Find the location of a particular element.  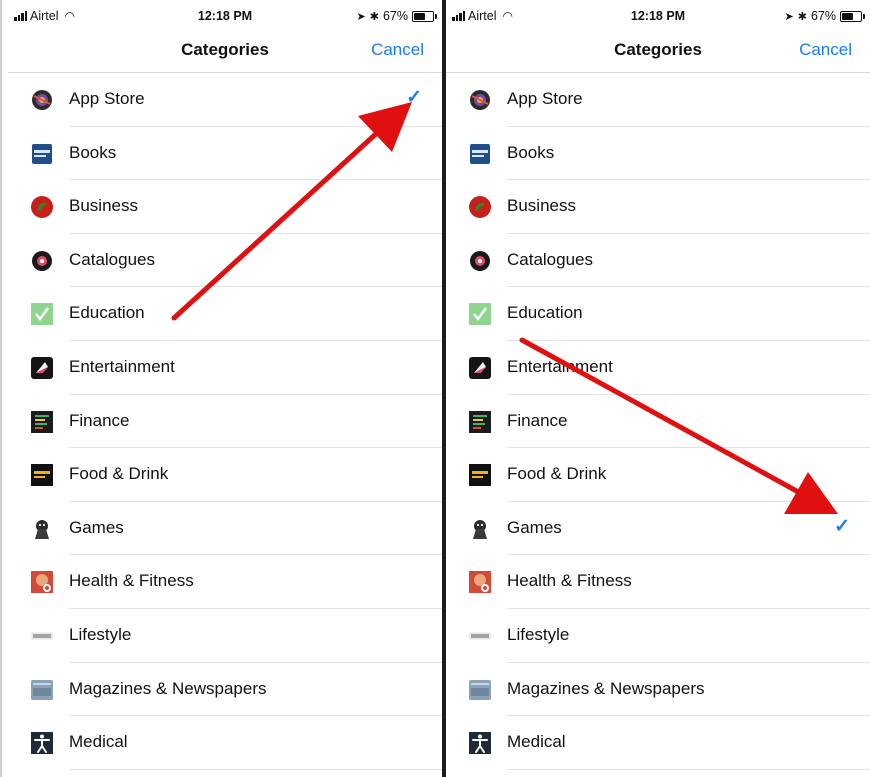

category-row: Games ✓ is located at coordinates (658, 529).